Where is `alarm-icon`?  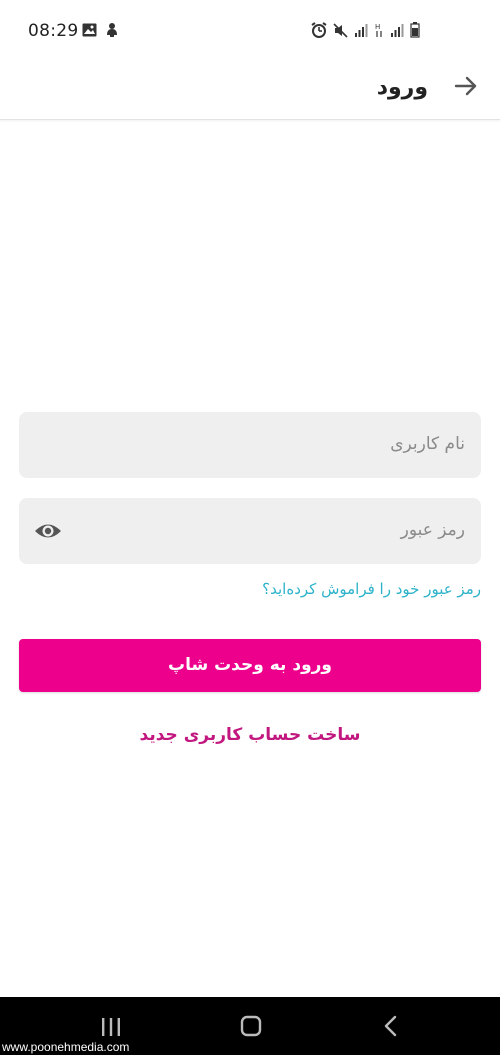
alarm-icon is located at coordinates (319, 30).